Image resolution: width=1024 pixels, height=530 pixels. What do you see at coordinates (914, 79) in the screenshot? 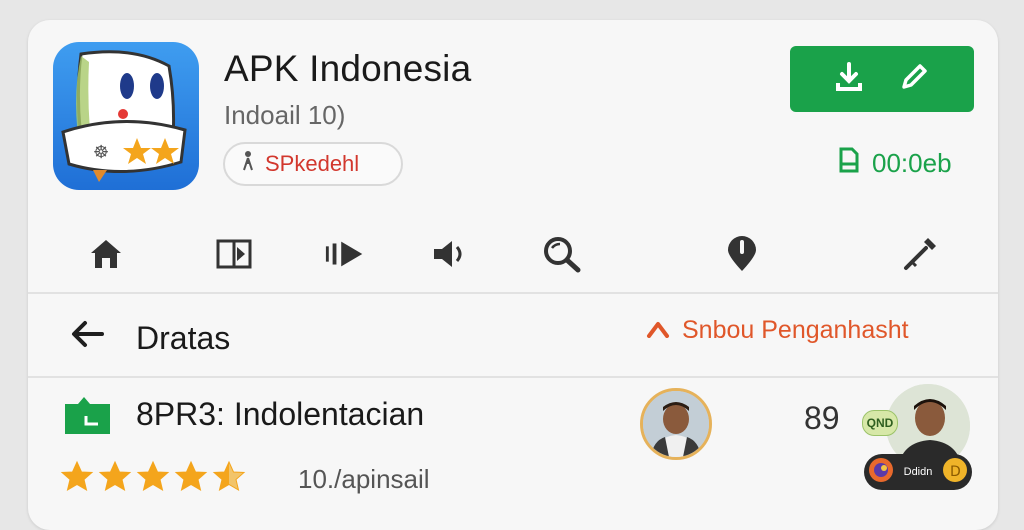
I see `edit-icon` at bounding box center [914, 79].